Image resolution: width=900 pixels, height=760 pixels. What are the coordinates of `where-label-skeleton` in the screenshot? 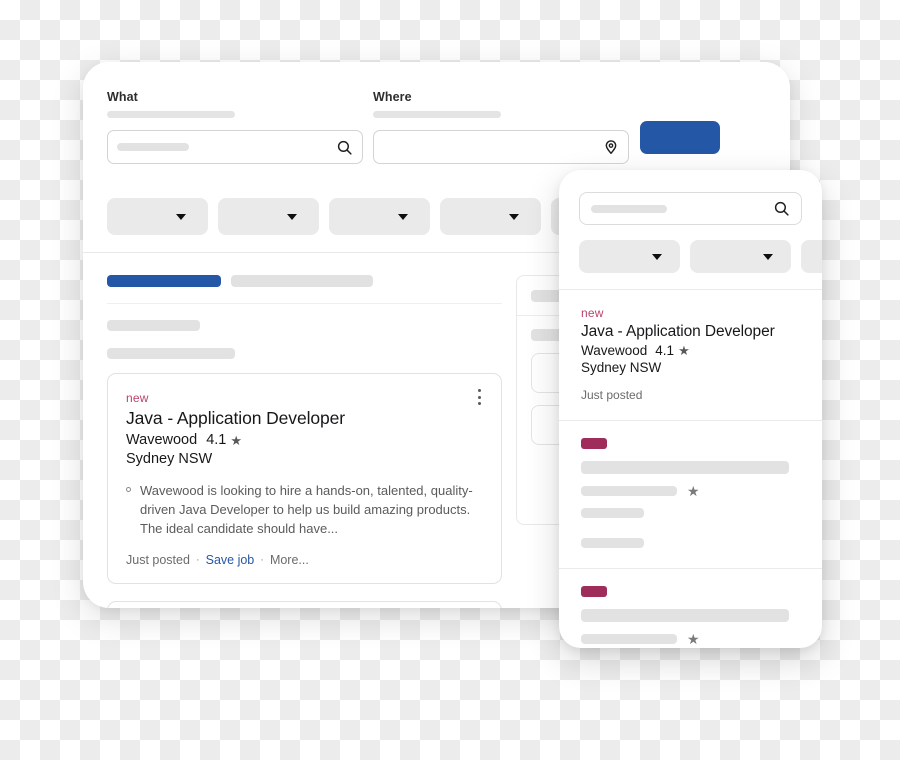 It's located at (437, 114).